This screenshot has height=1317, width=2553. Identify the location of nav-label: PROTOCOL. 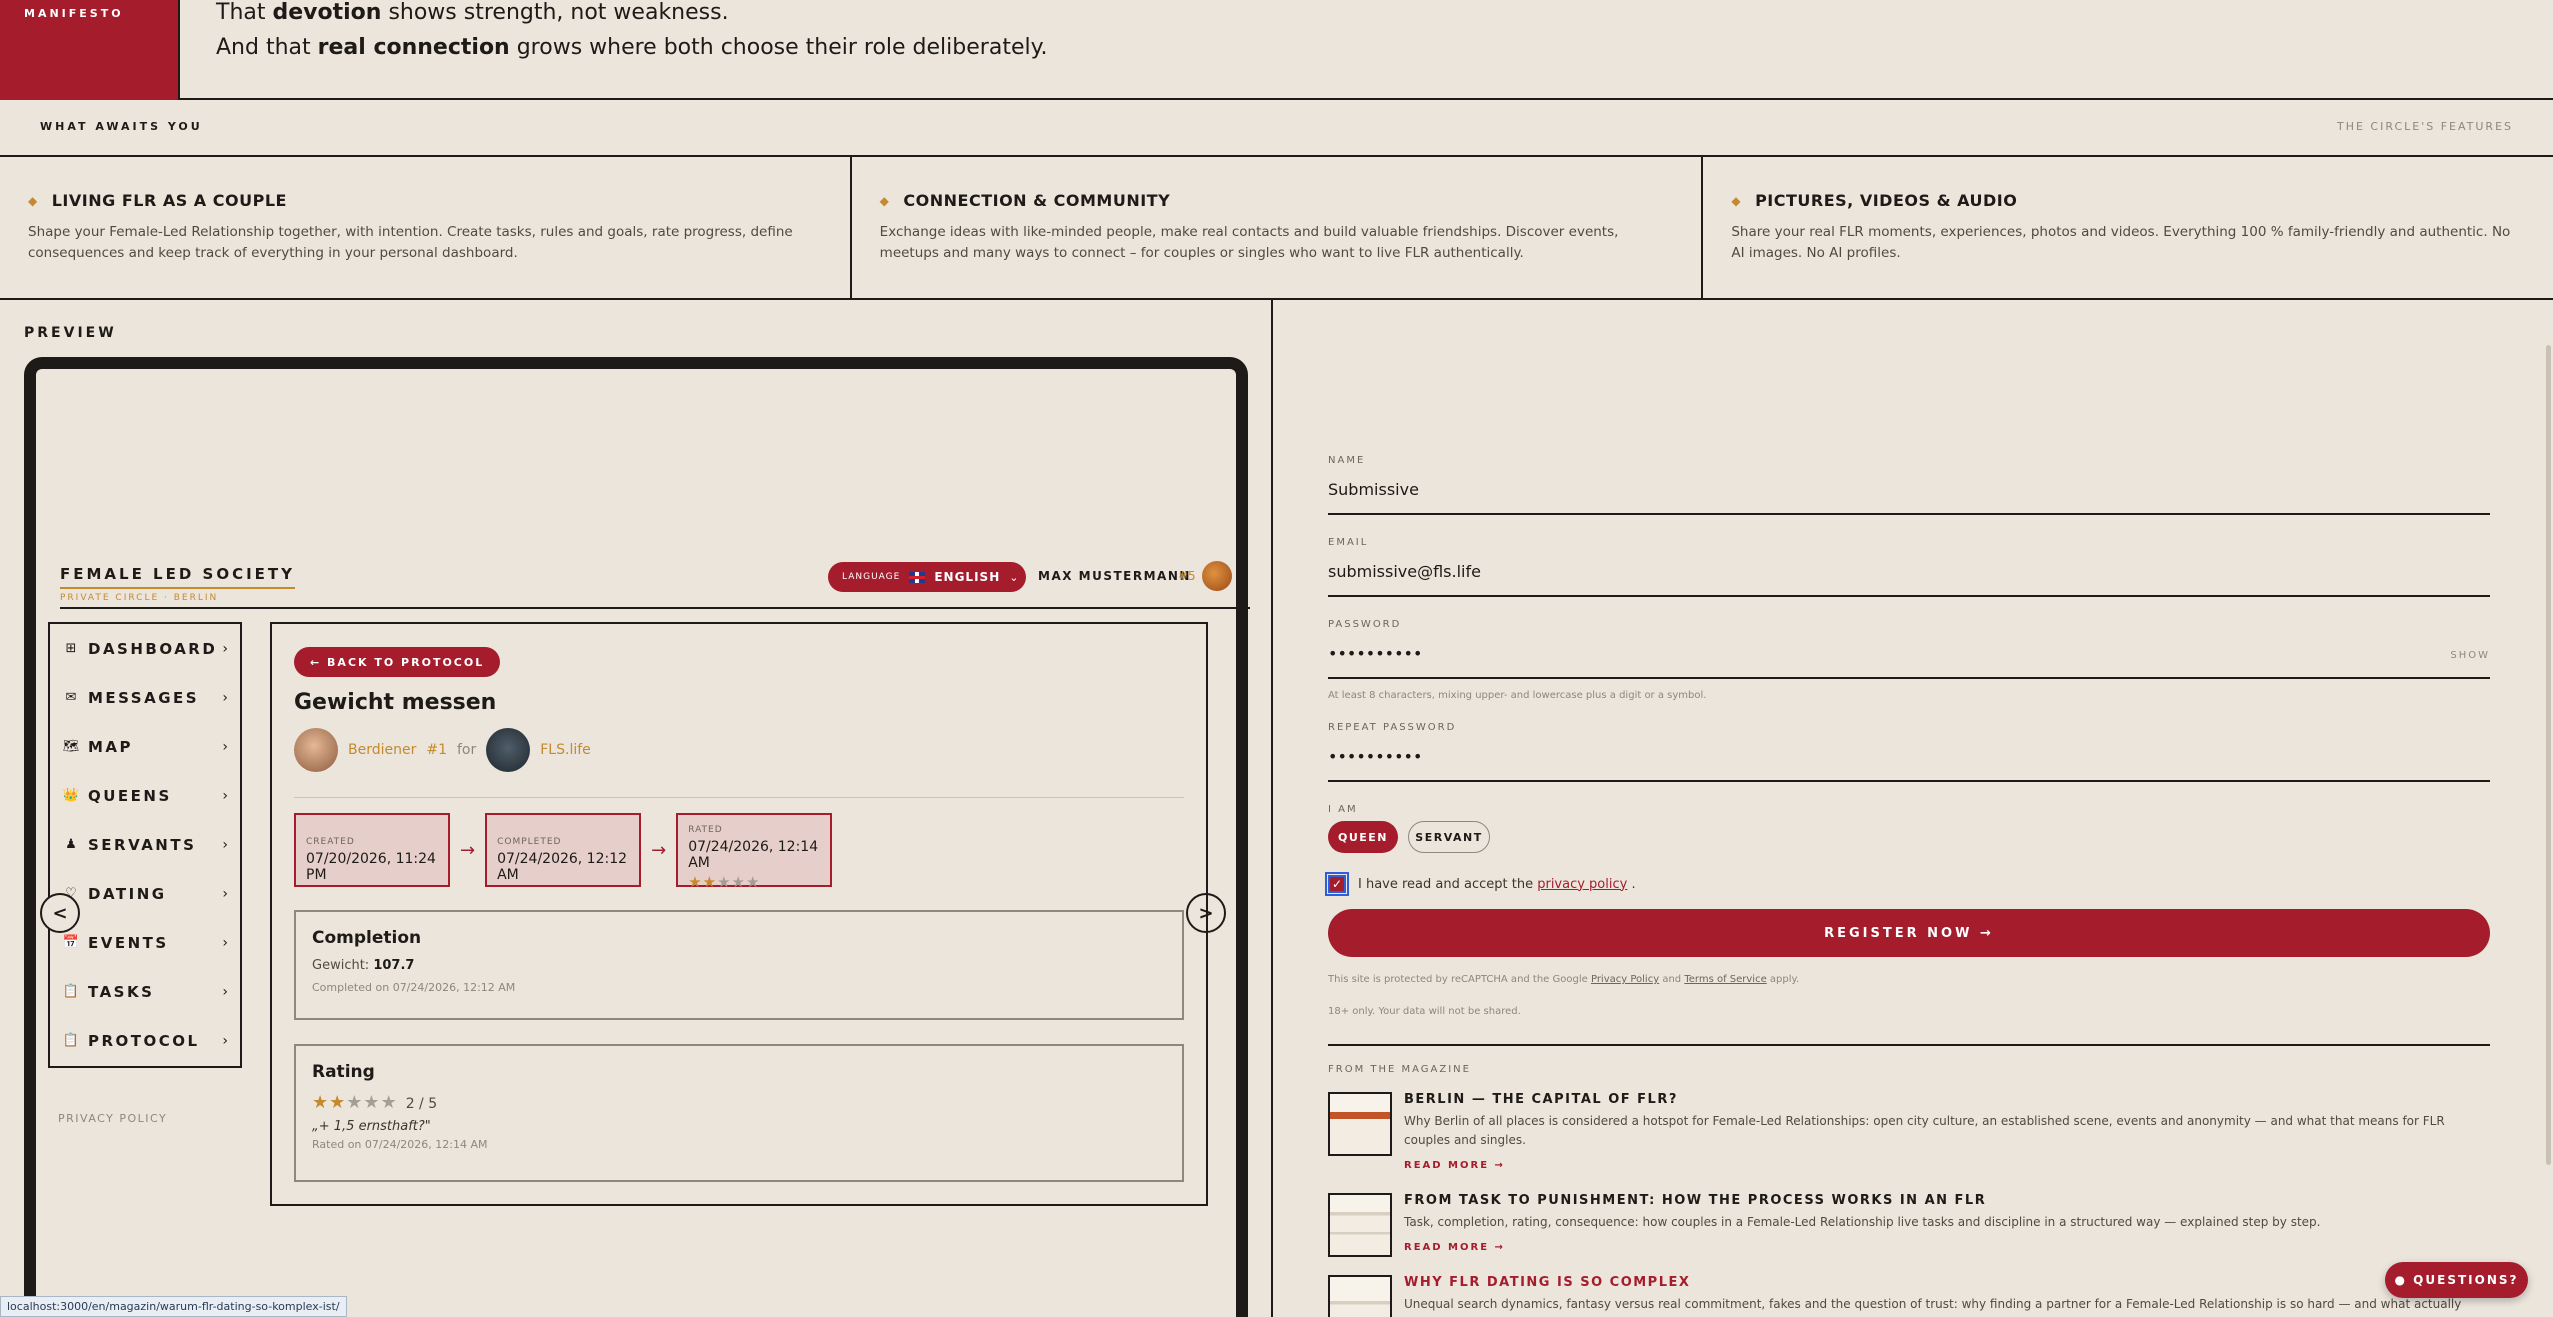
(144, 1040).